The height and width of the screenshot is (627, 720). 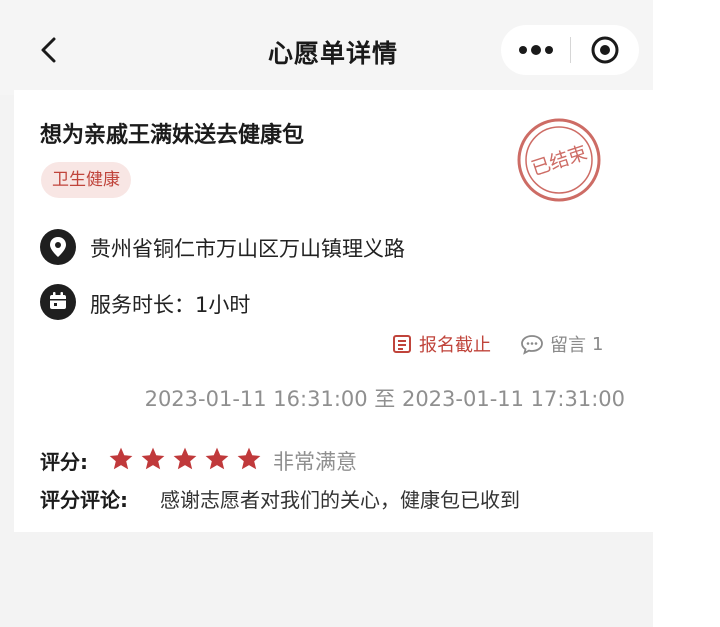 What do you see at coordinates (223, 305) in the screenshot?
I see `duration-value: 1小时` at bounding box center [223, 305].